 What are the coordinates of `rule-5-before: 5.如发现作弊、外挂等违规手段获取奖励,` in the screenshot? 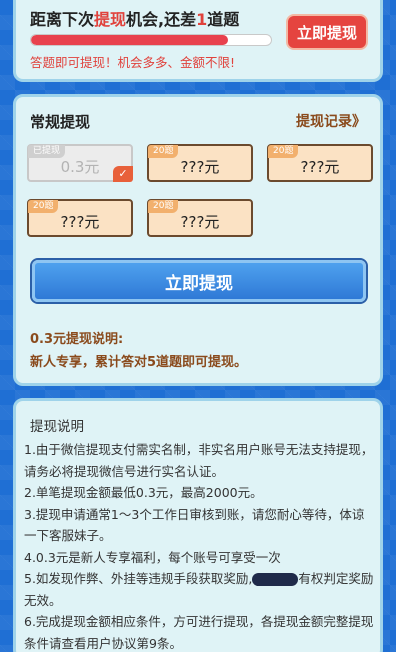 It's located at (138, 578).